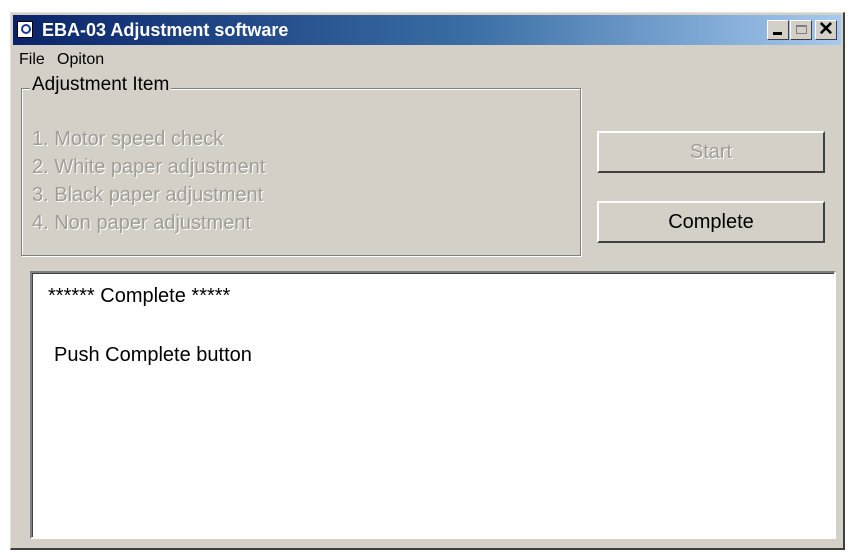 The image size is (853, 559). I want to click on log-line-status: ****** Complete *****, so click(139, 296).